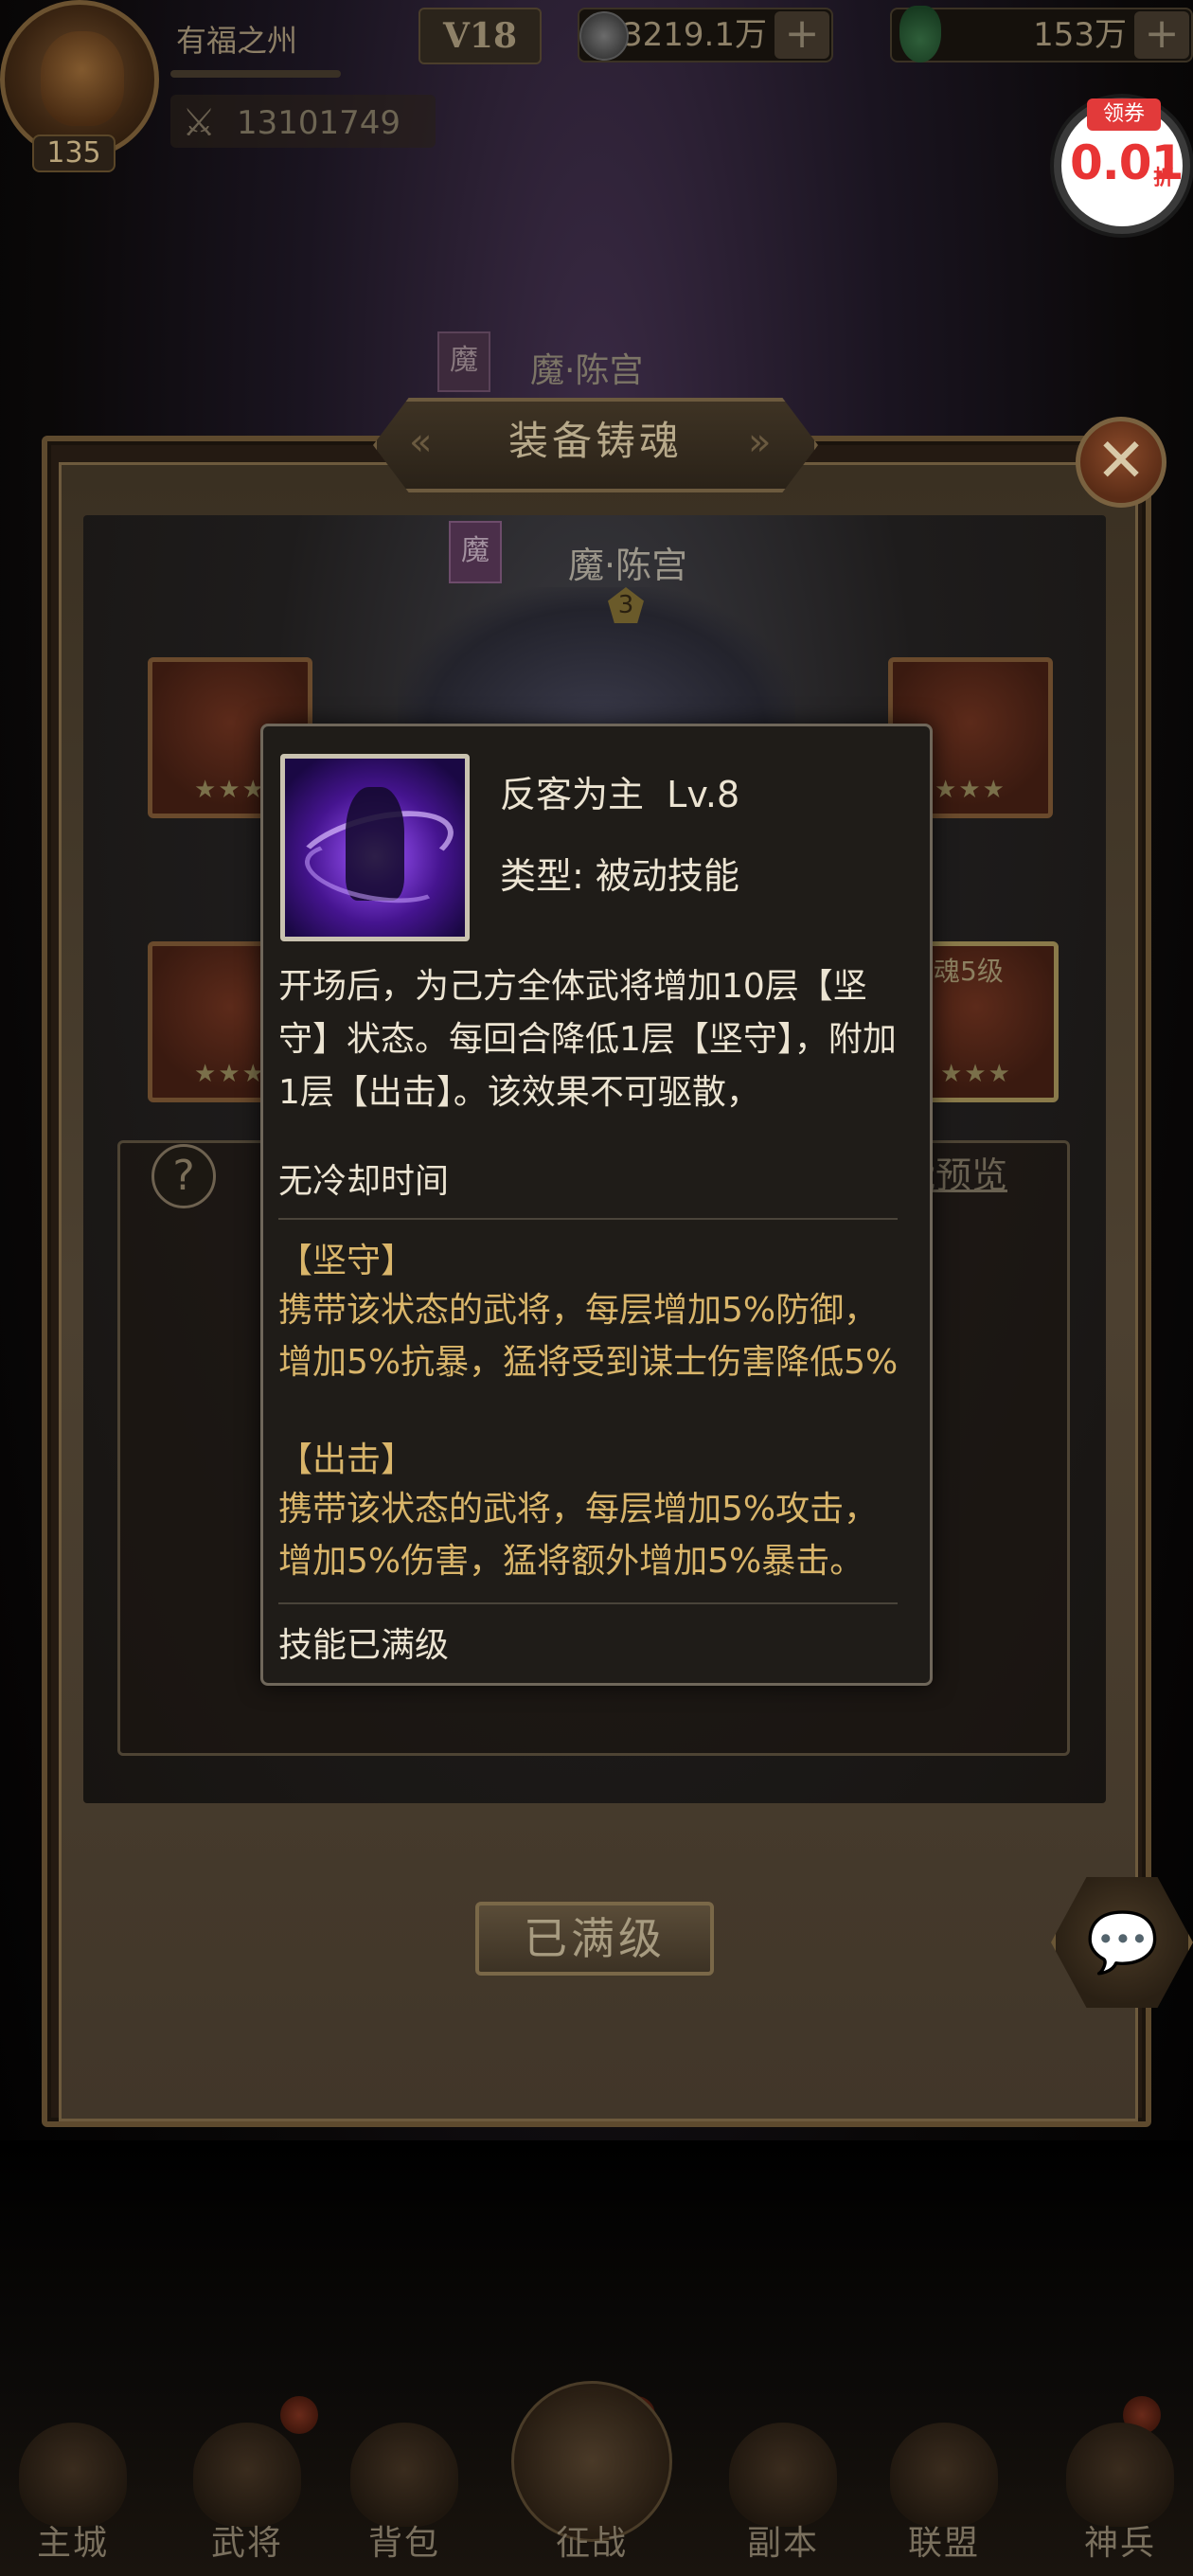  What do you see at coordinates (403, 2543) in the screenshot?
I see `nav-label: 背包` at bounding box center [403, 2543].